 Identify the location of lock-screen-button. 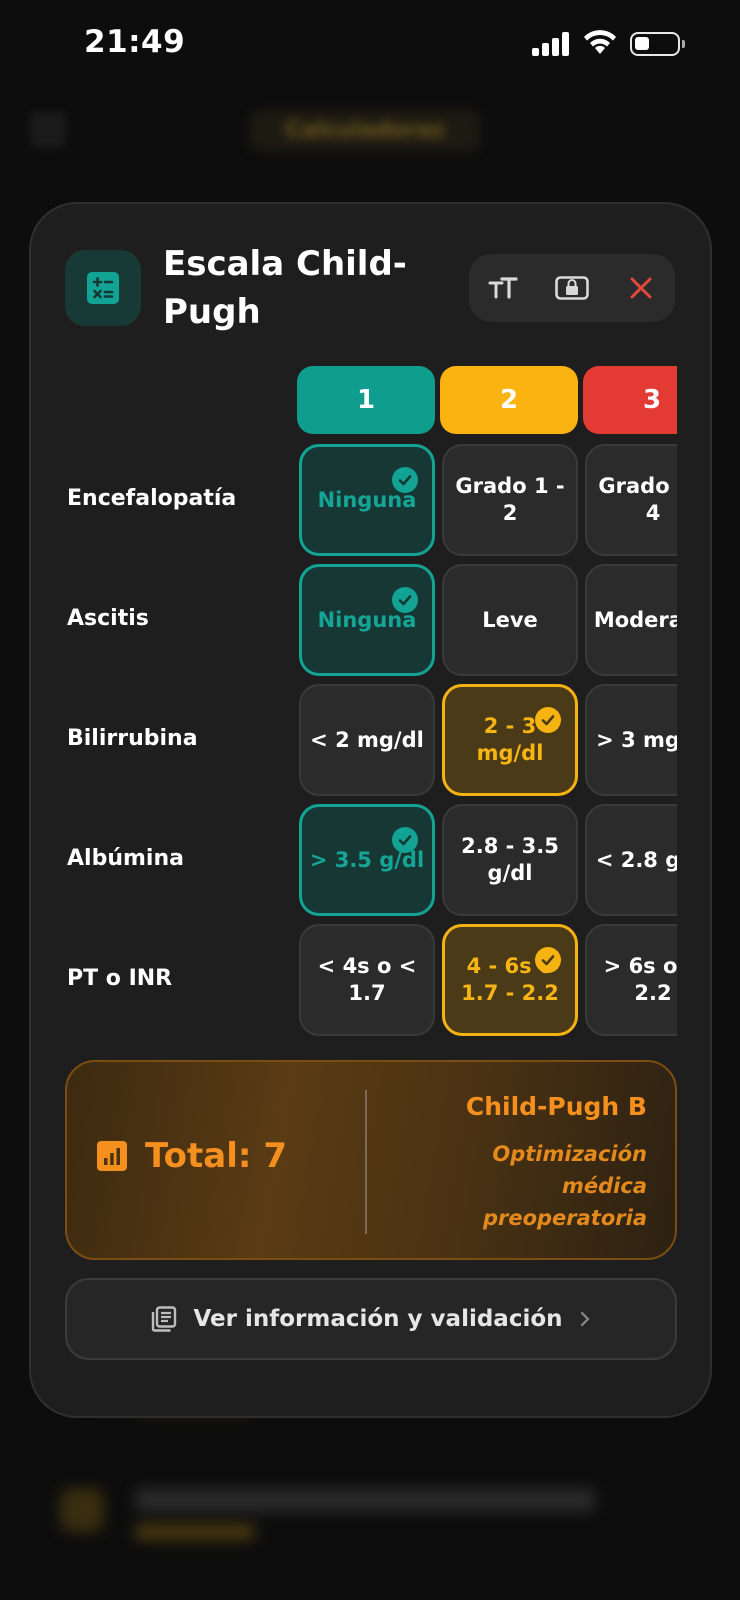
(572, 288).